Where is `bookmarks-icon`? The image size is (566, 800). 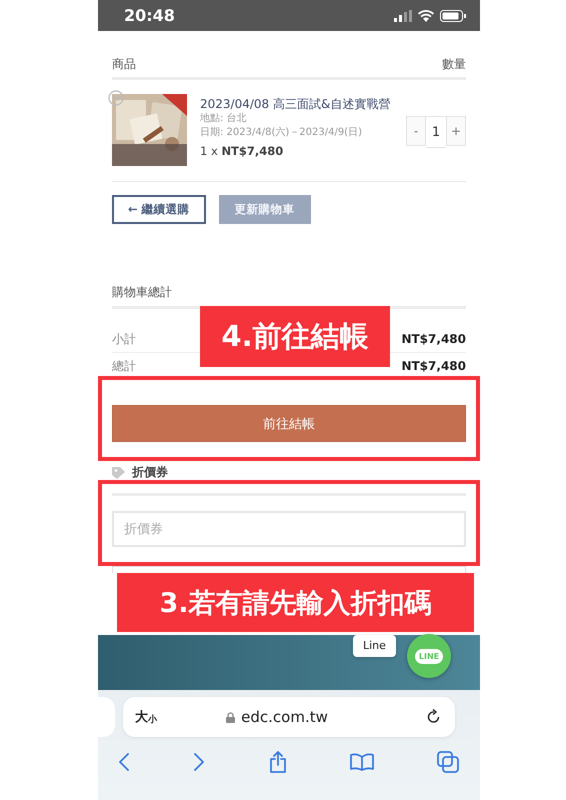
bookmarks-icon is located at coordinates (362, 762).